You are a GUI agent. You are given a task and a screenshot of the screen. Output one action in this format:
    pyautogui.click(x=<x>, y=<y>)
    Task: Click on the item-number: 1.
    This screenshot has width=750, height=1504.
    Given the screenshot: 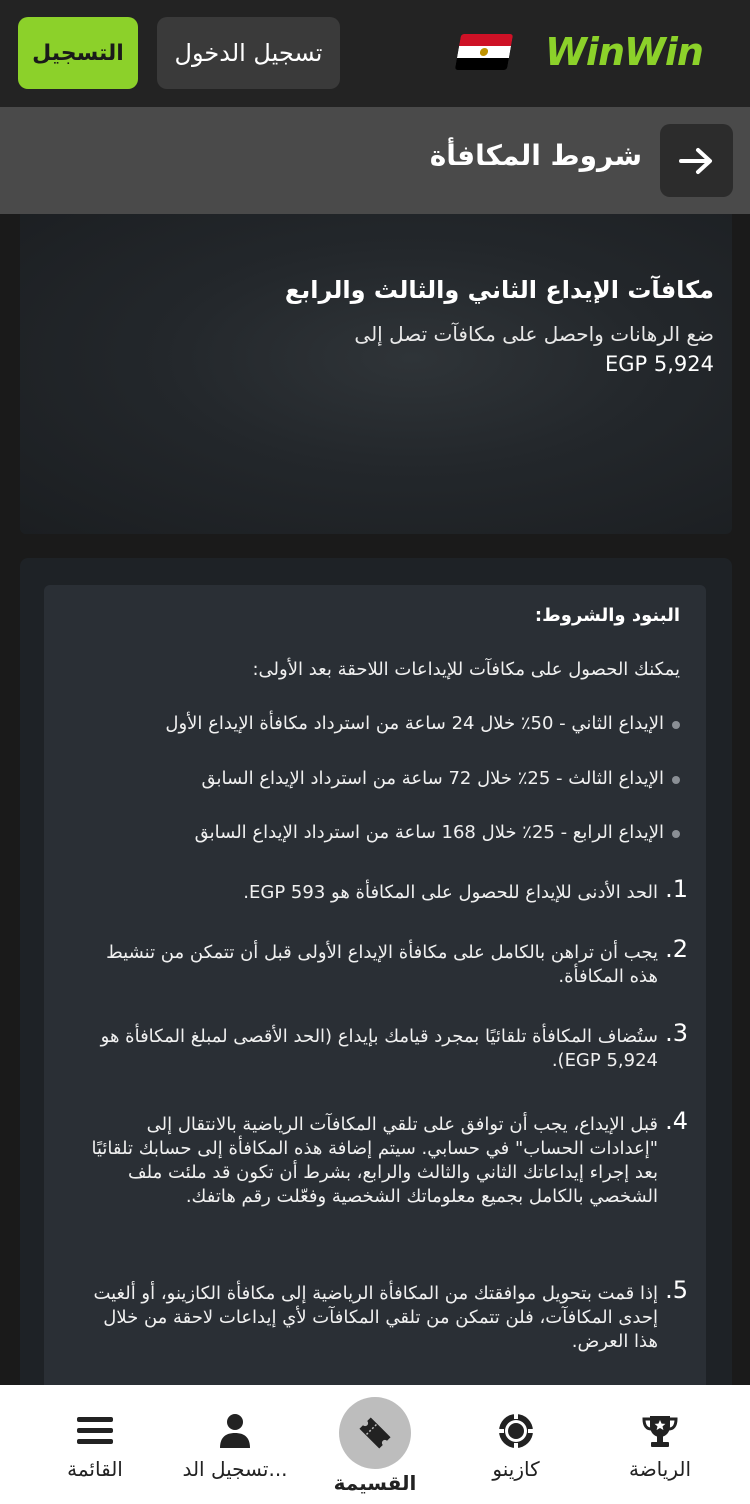 What is the action you would take?
    pyautogui.click(x=676, y=889)
    